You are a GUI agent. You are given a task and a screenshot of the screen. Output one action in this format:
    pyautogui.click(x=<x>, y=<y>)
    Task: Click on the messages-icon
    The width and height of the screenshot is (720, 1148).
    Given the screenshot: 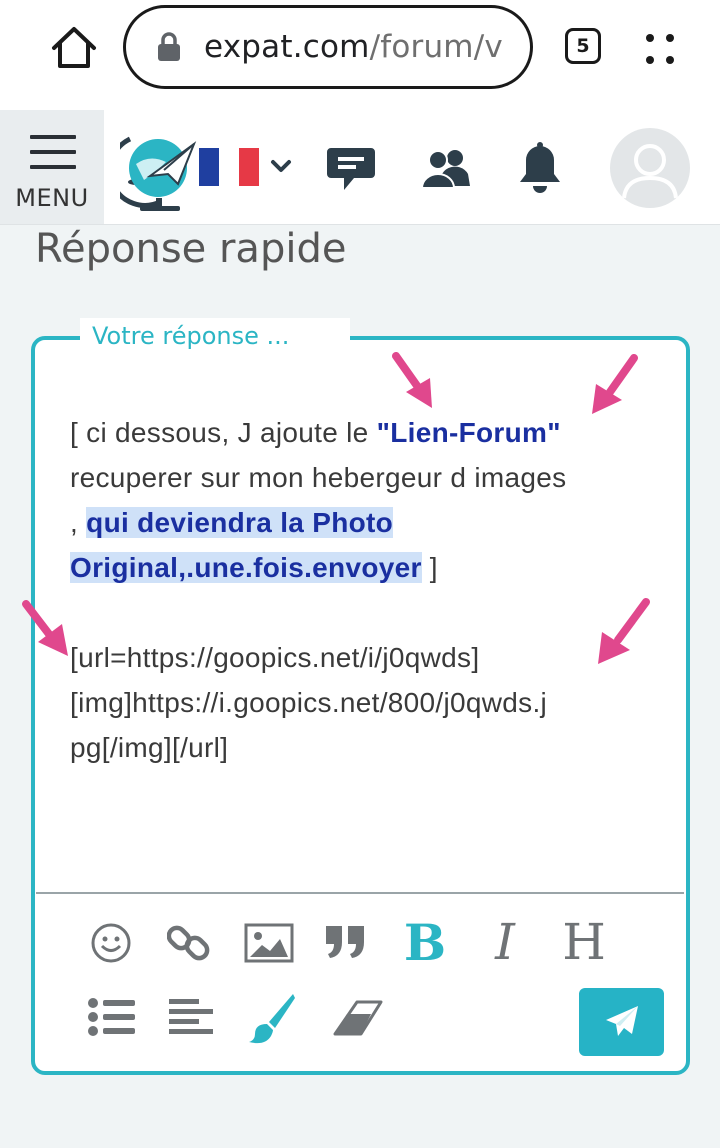 What is the action you would take?
    pyautogui.click(x=351, y=169)
    